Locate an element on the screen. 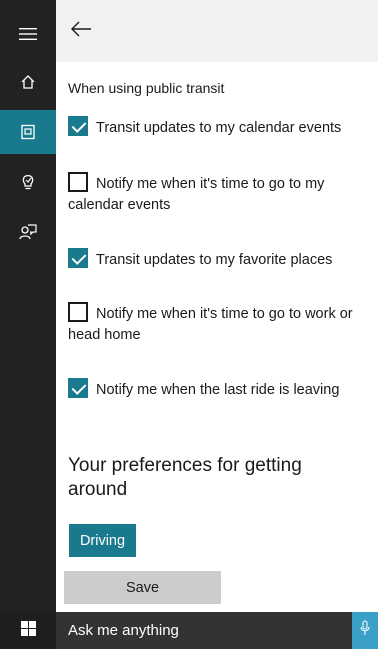 This screenshot has height=649, width=378. option-transit-favorite-places: Transit updates to my favorite places is located at coordinates (218, 259).